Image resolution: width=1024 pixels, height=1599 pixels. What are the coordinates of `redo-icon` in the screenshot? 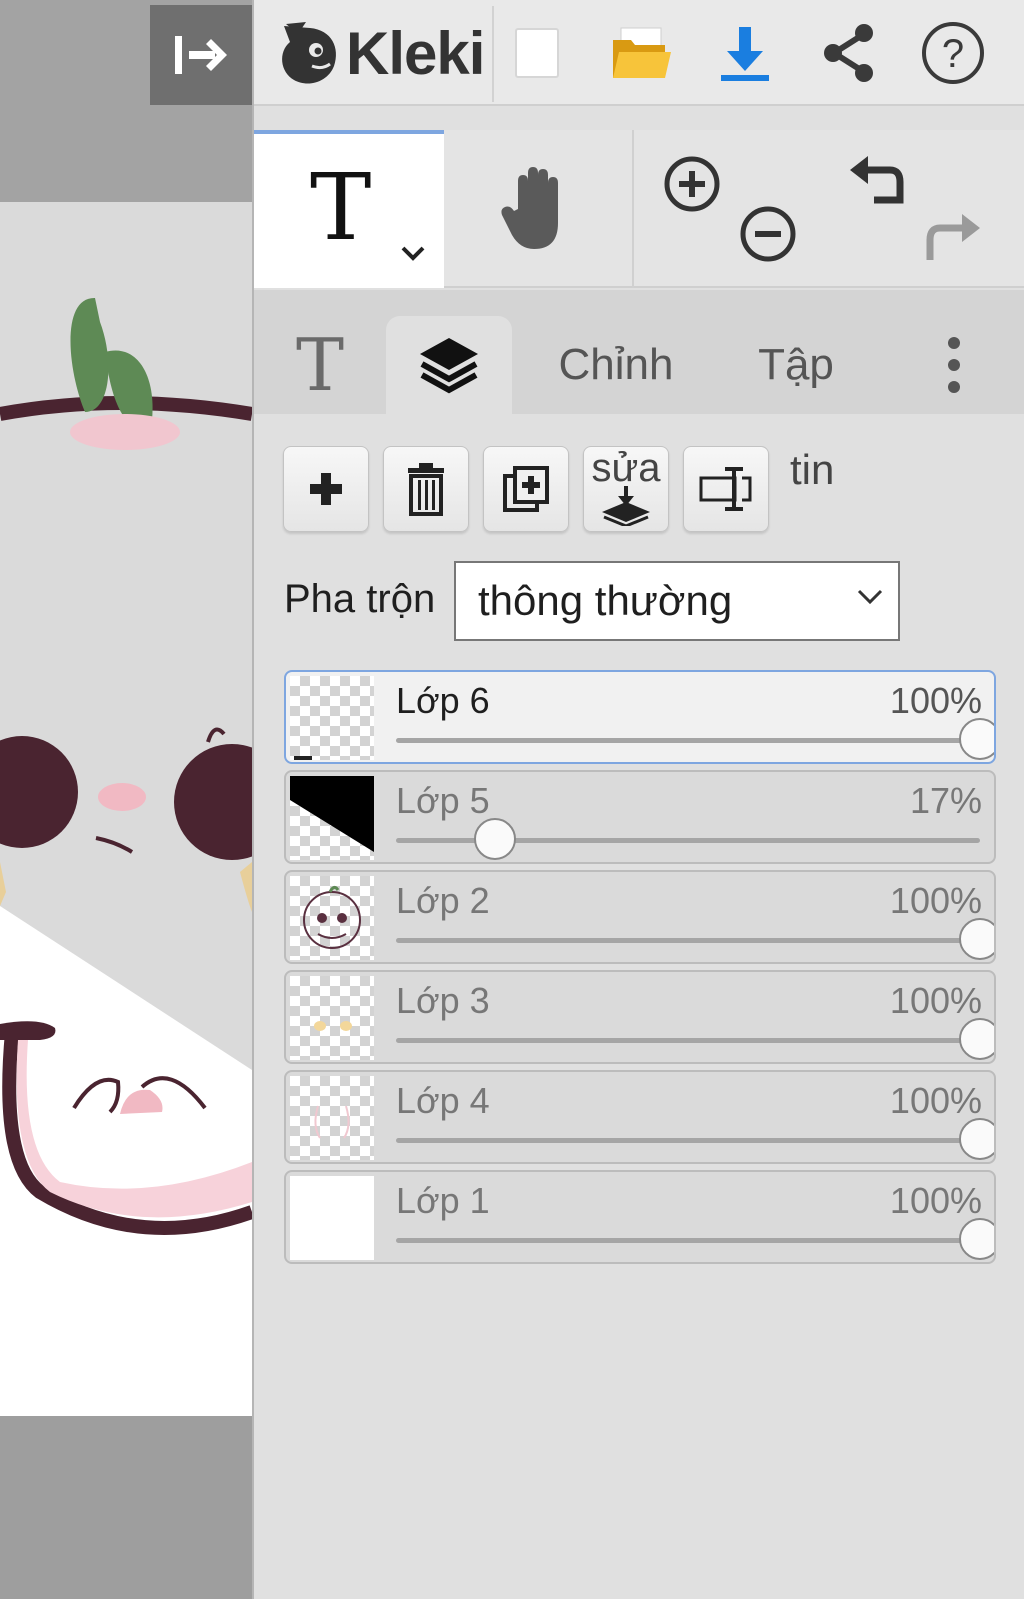 It's located at (953, 235).